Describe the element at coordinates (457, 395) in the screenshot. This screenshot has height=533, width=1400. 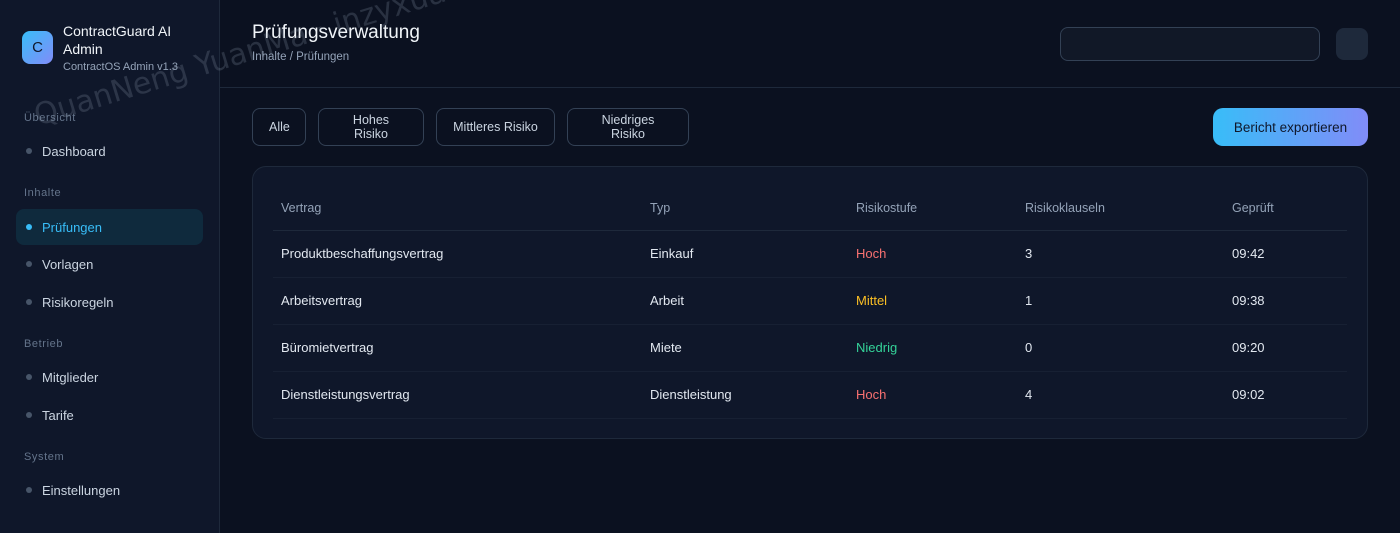
I see `cell-contract: Dienstleistungsvertrag` at that location.